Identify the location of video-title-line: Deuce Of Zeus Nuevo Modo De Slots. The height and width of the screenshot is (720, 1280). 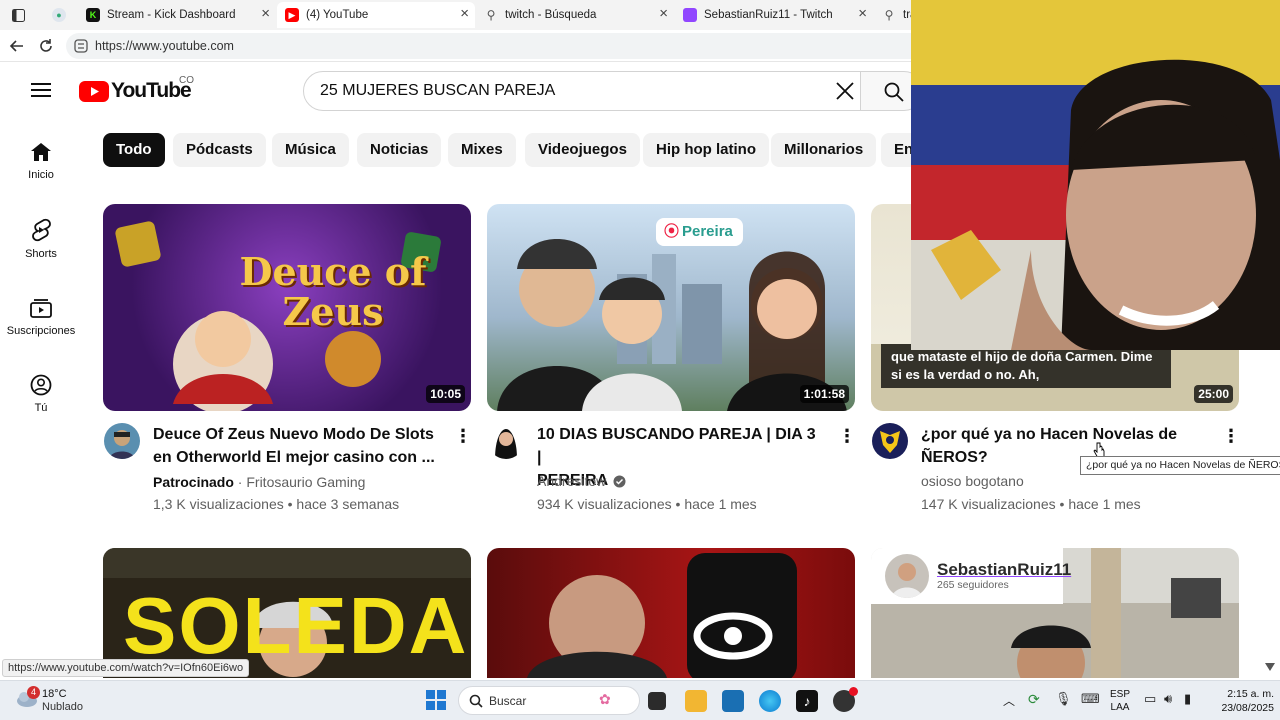
(293, 434).